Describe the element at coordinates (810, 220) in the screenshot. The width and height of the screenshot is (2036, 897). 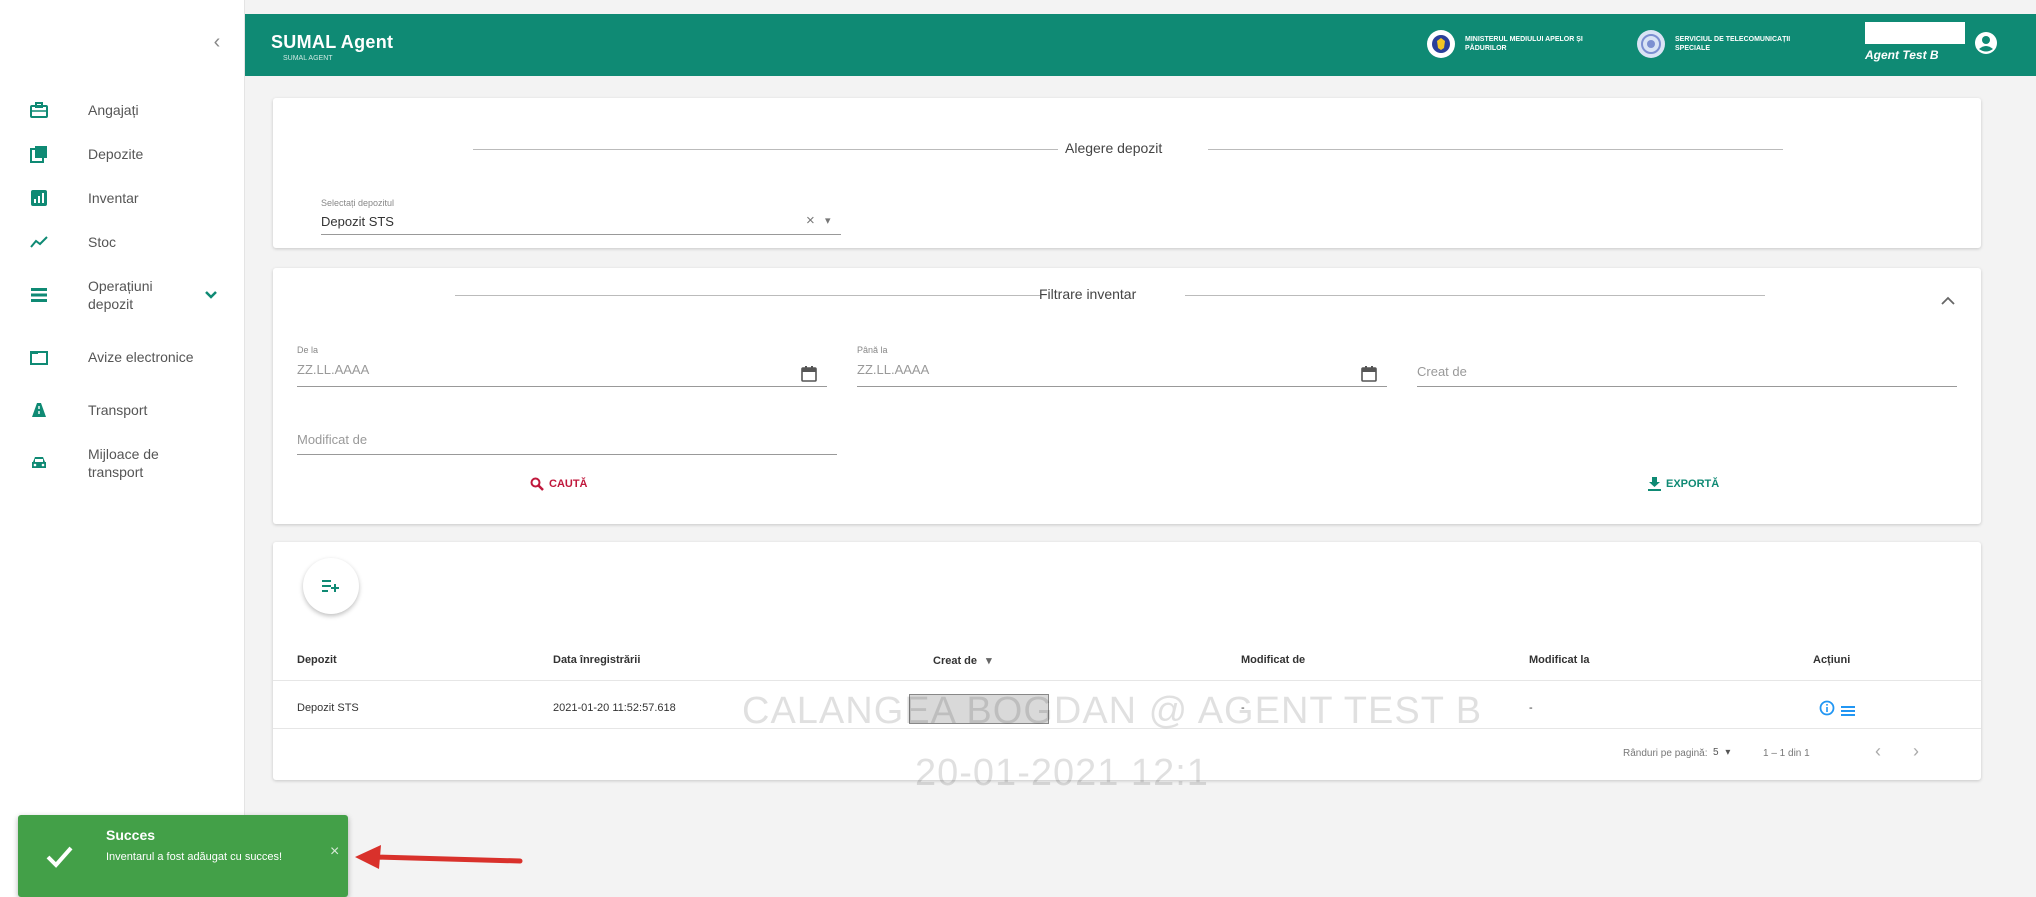
I see `clear-icon: ×` at that location.